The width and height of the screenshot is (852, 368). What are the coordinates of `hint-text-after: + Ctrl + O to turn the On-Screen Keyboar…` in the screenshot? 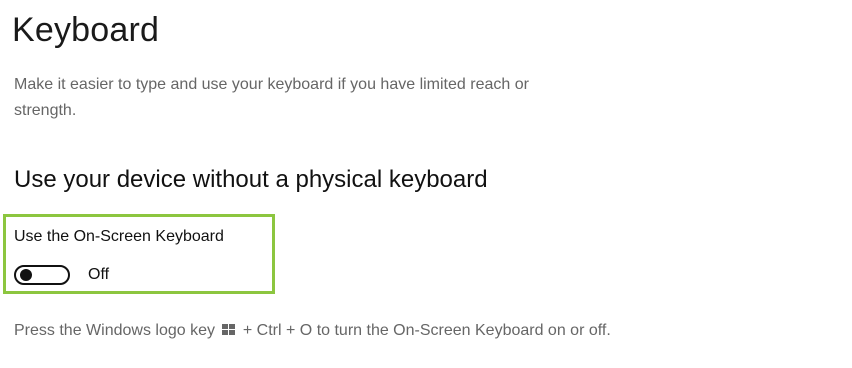 It's located at (426, 330).